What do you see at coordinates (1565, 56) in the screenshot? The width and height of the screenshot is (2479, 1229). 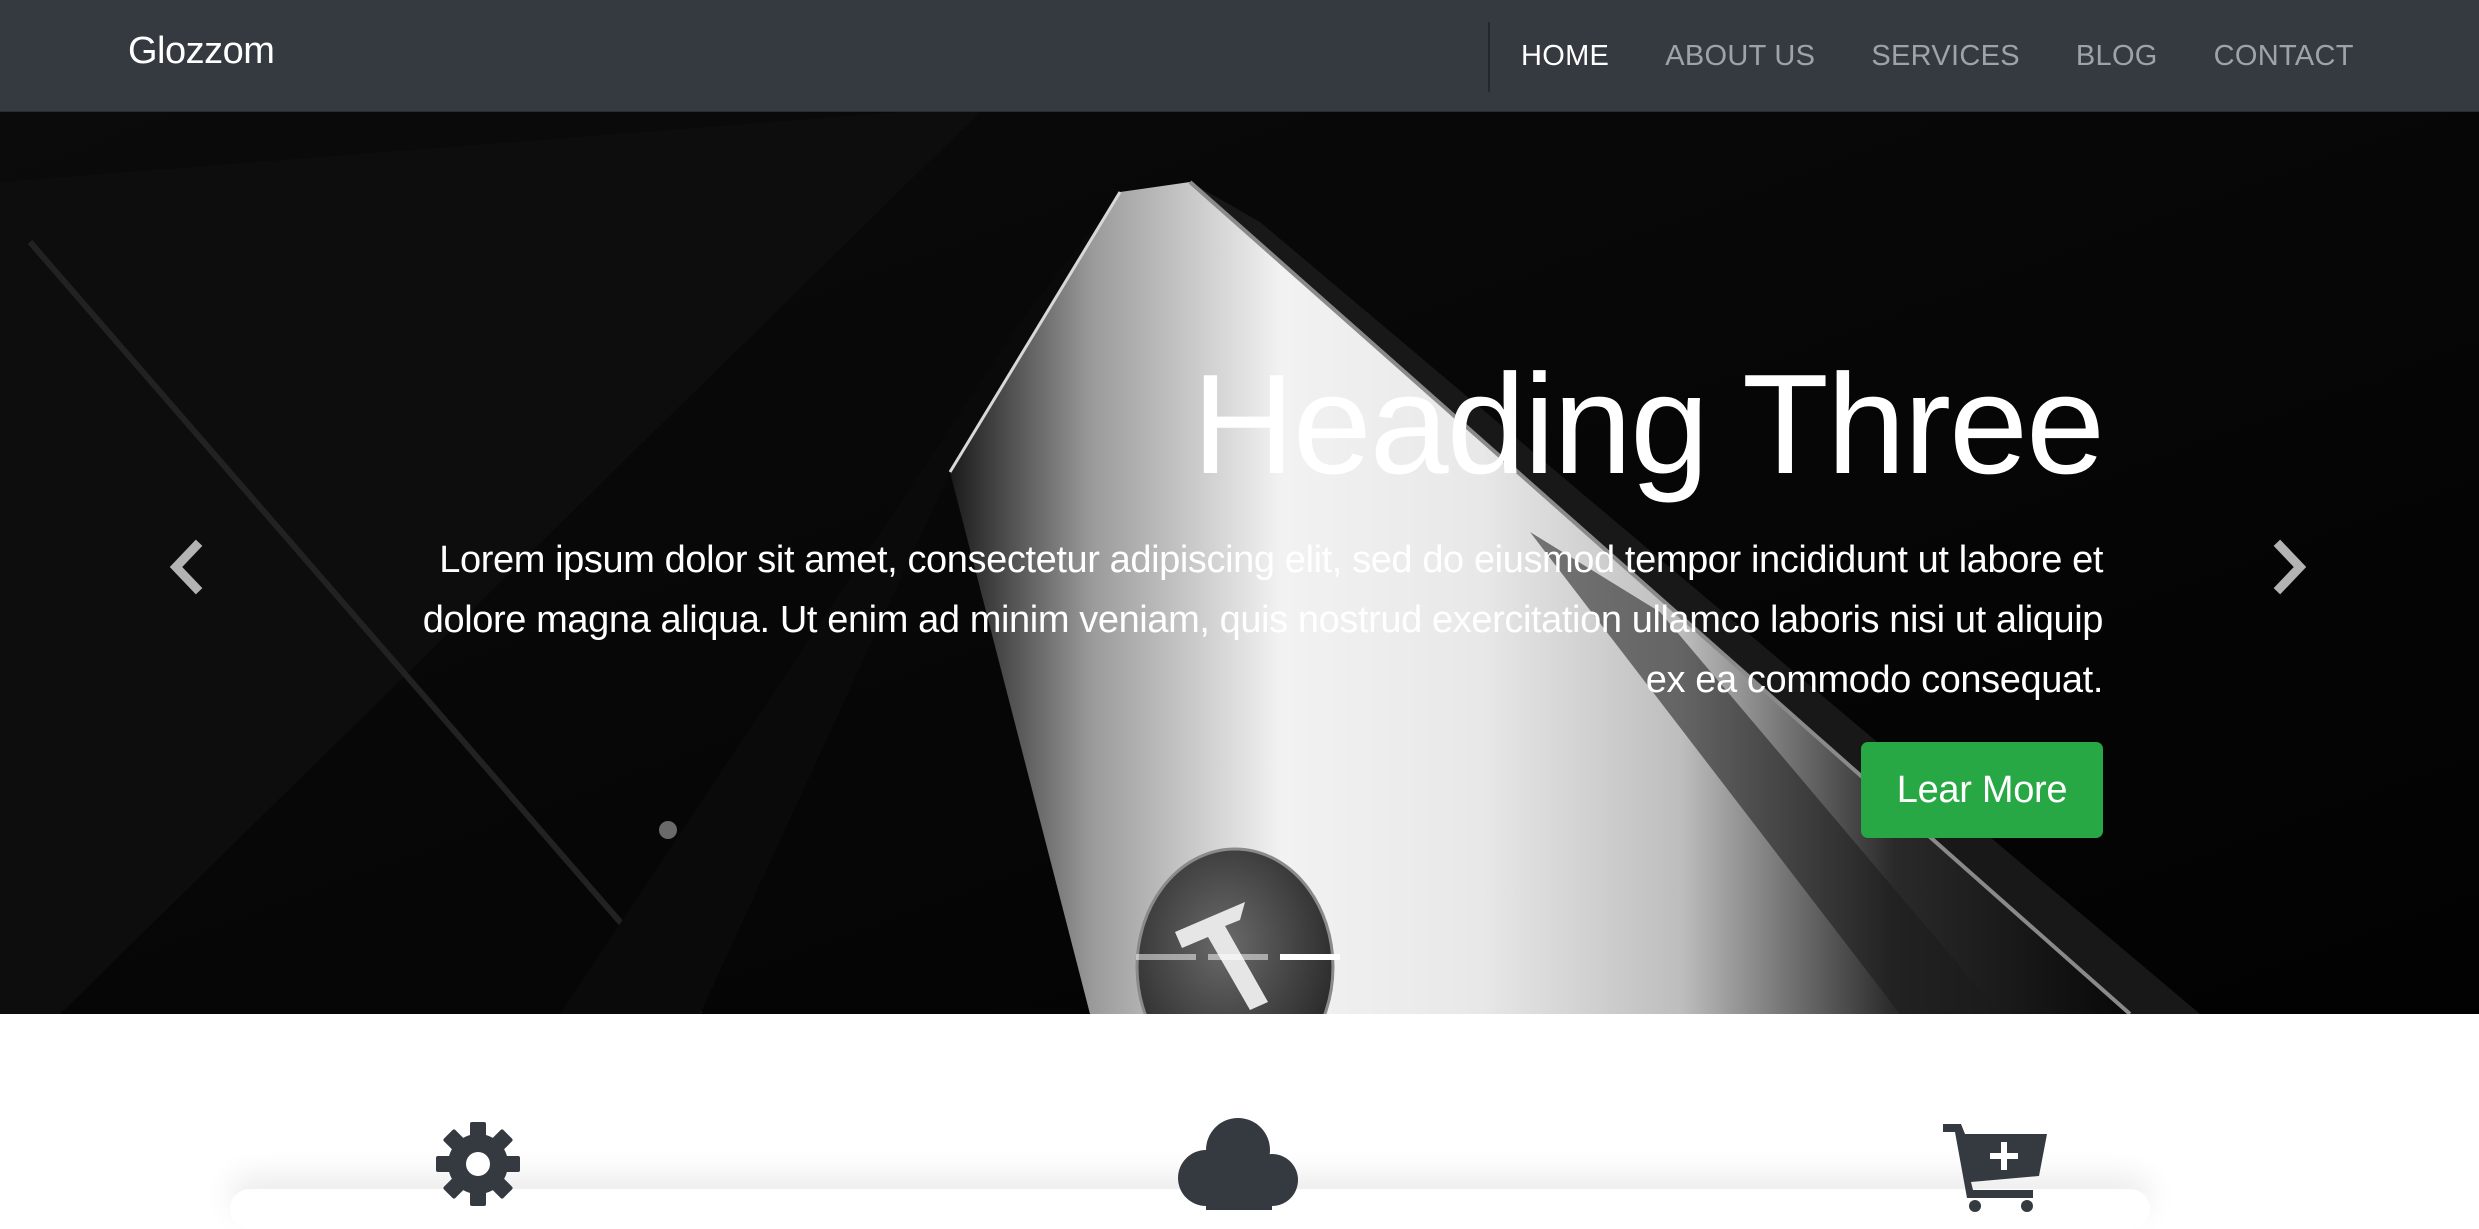 I see `nav-link-home: HOME` at bounding box center [1565, 56].